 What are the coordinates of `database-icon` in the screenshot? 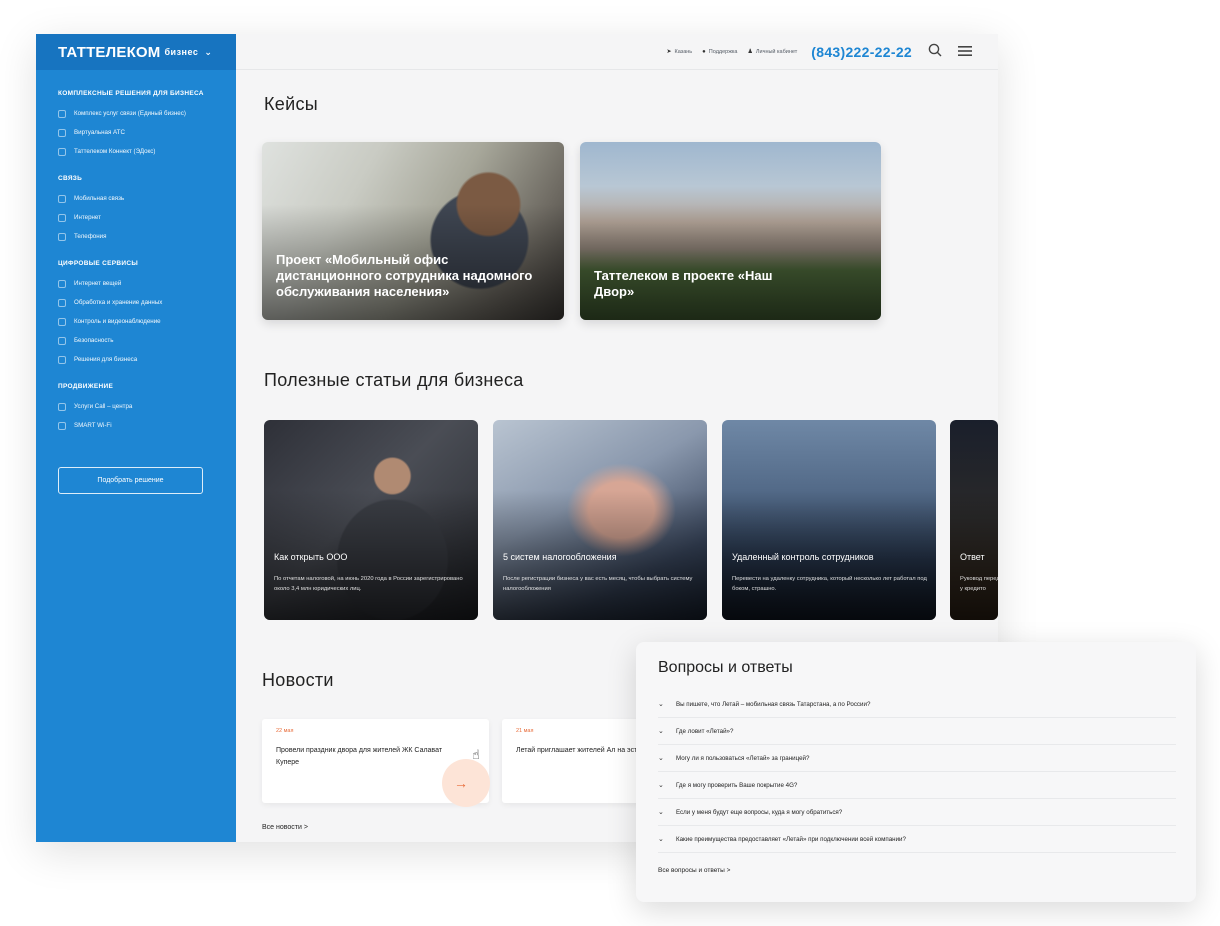 It's located at (62, 302).